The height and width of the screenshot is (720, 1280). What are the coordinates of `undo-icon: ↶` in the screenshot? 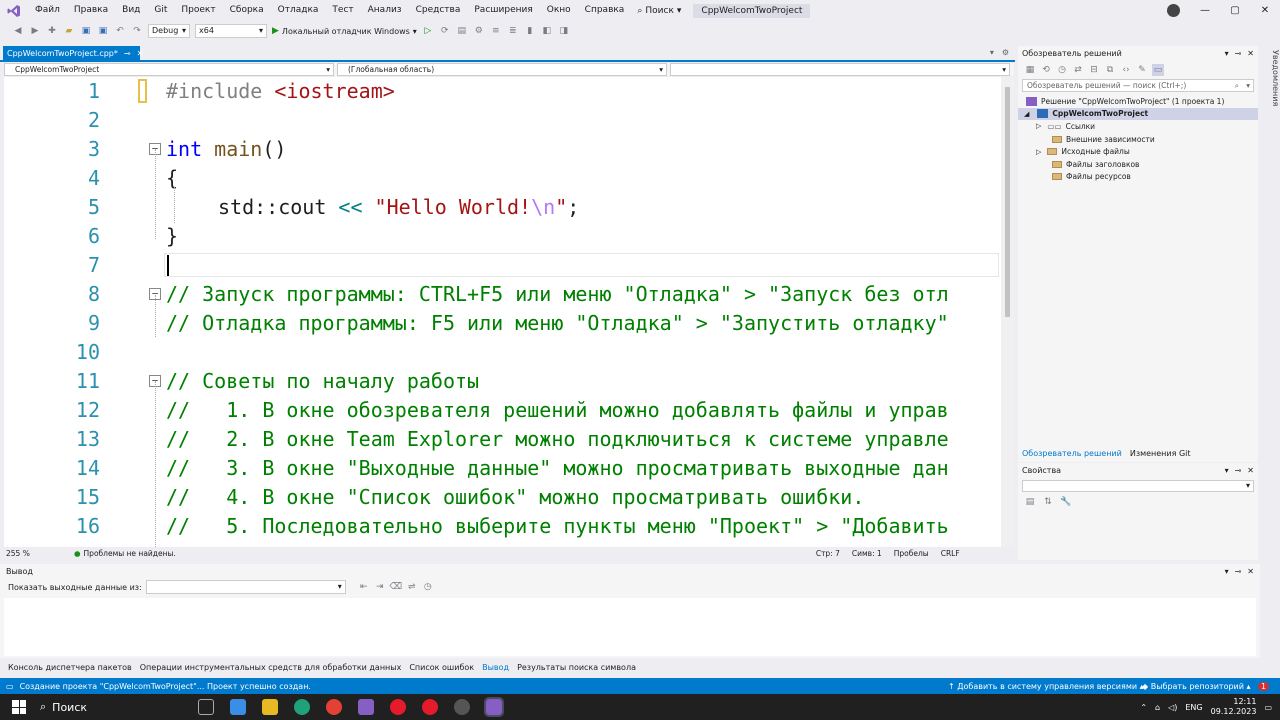 It's located at (120, 31).